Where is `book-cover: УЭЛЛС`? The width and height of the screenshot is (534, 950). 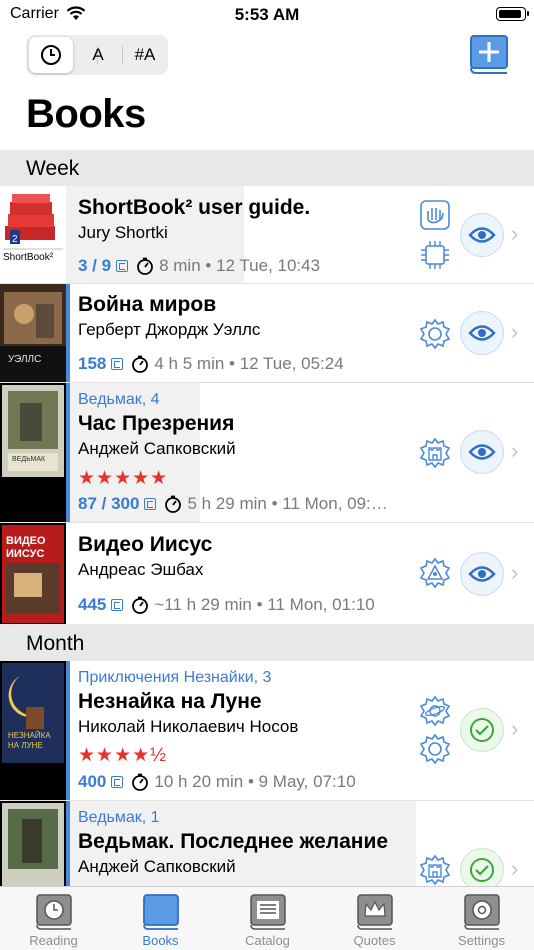 book-cover: УЭЛЛС is located at coordinates (33, 333).